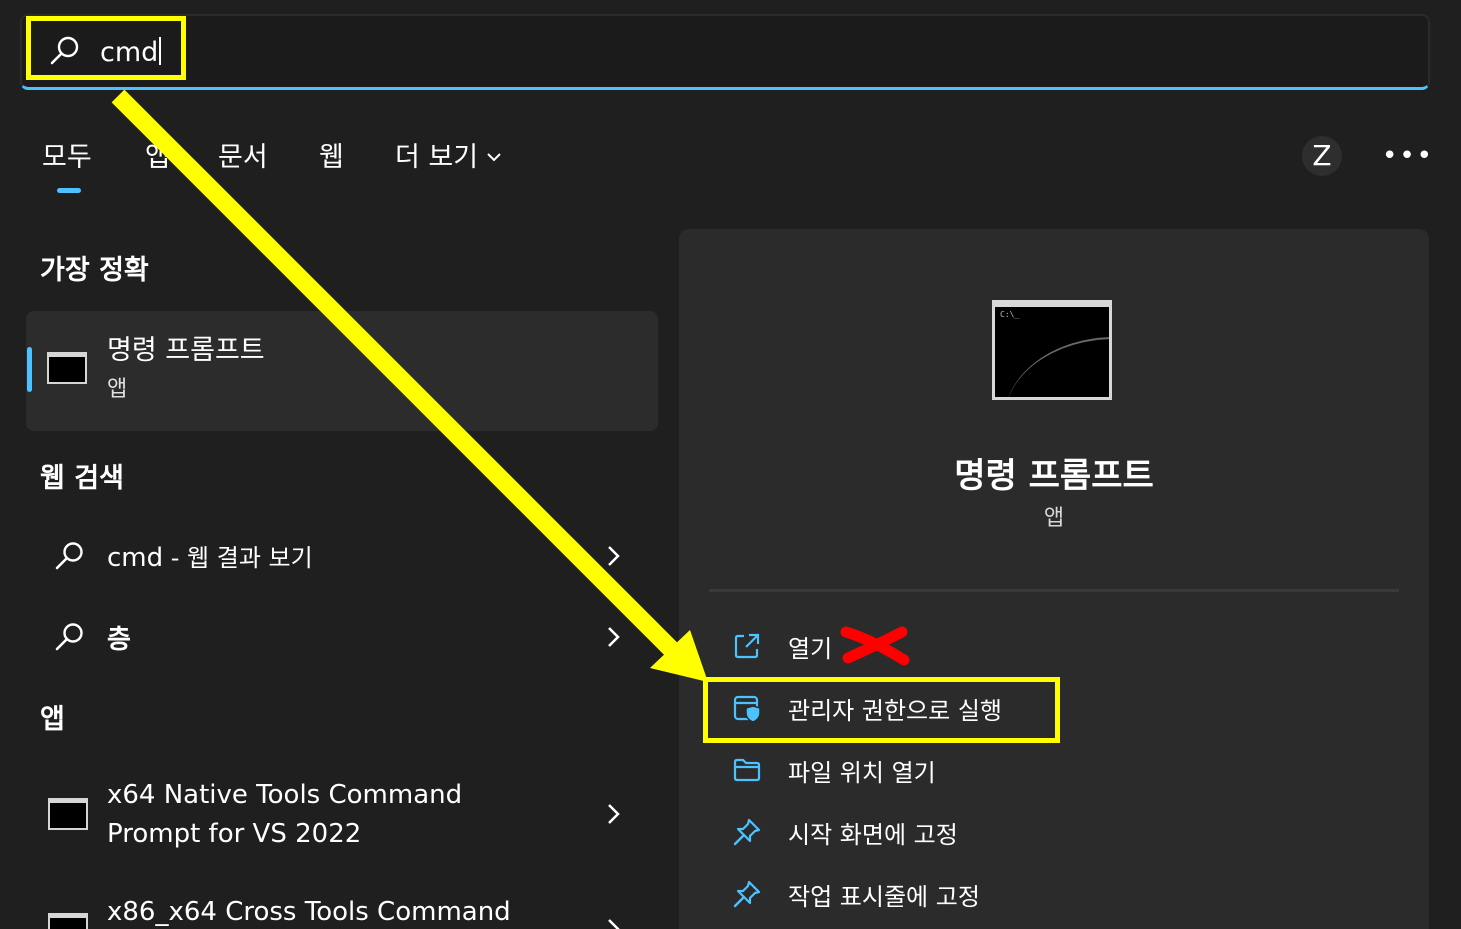 This screenshot has width=1461, height=929. I want to click on search-highlight-box, so click(106, 48).